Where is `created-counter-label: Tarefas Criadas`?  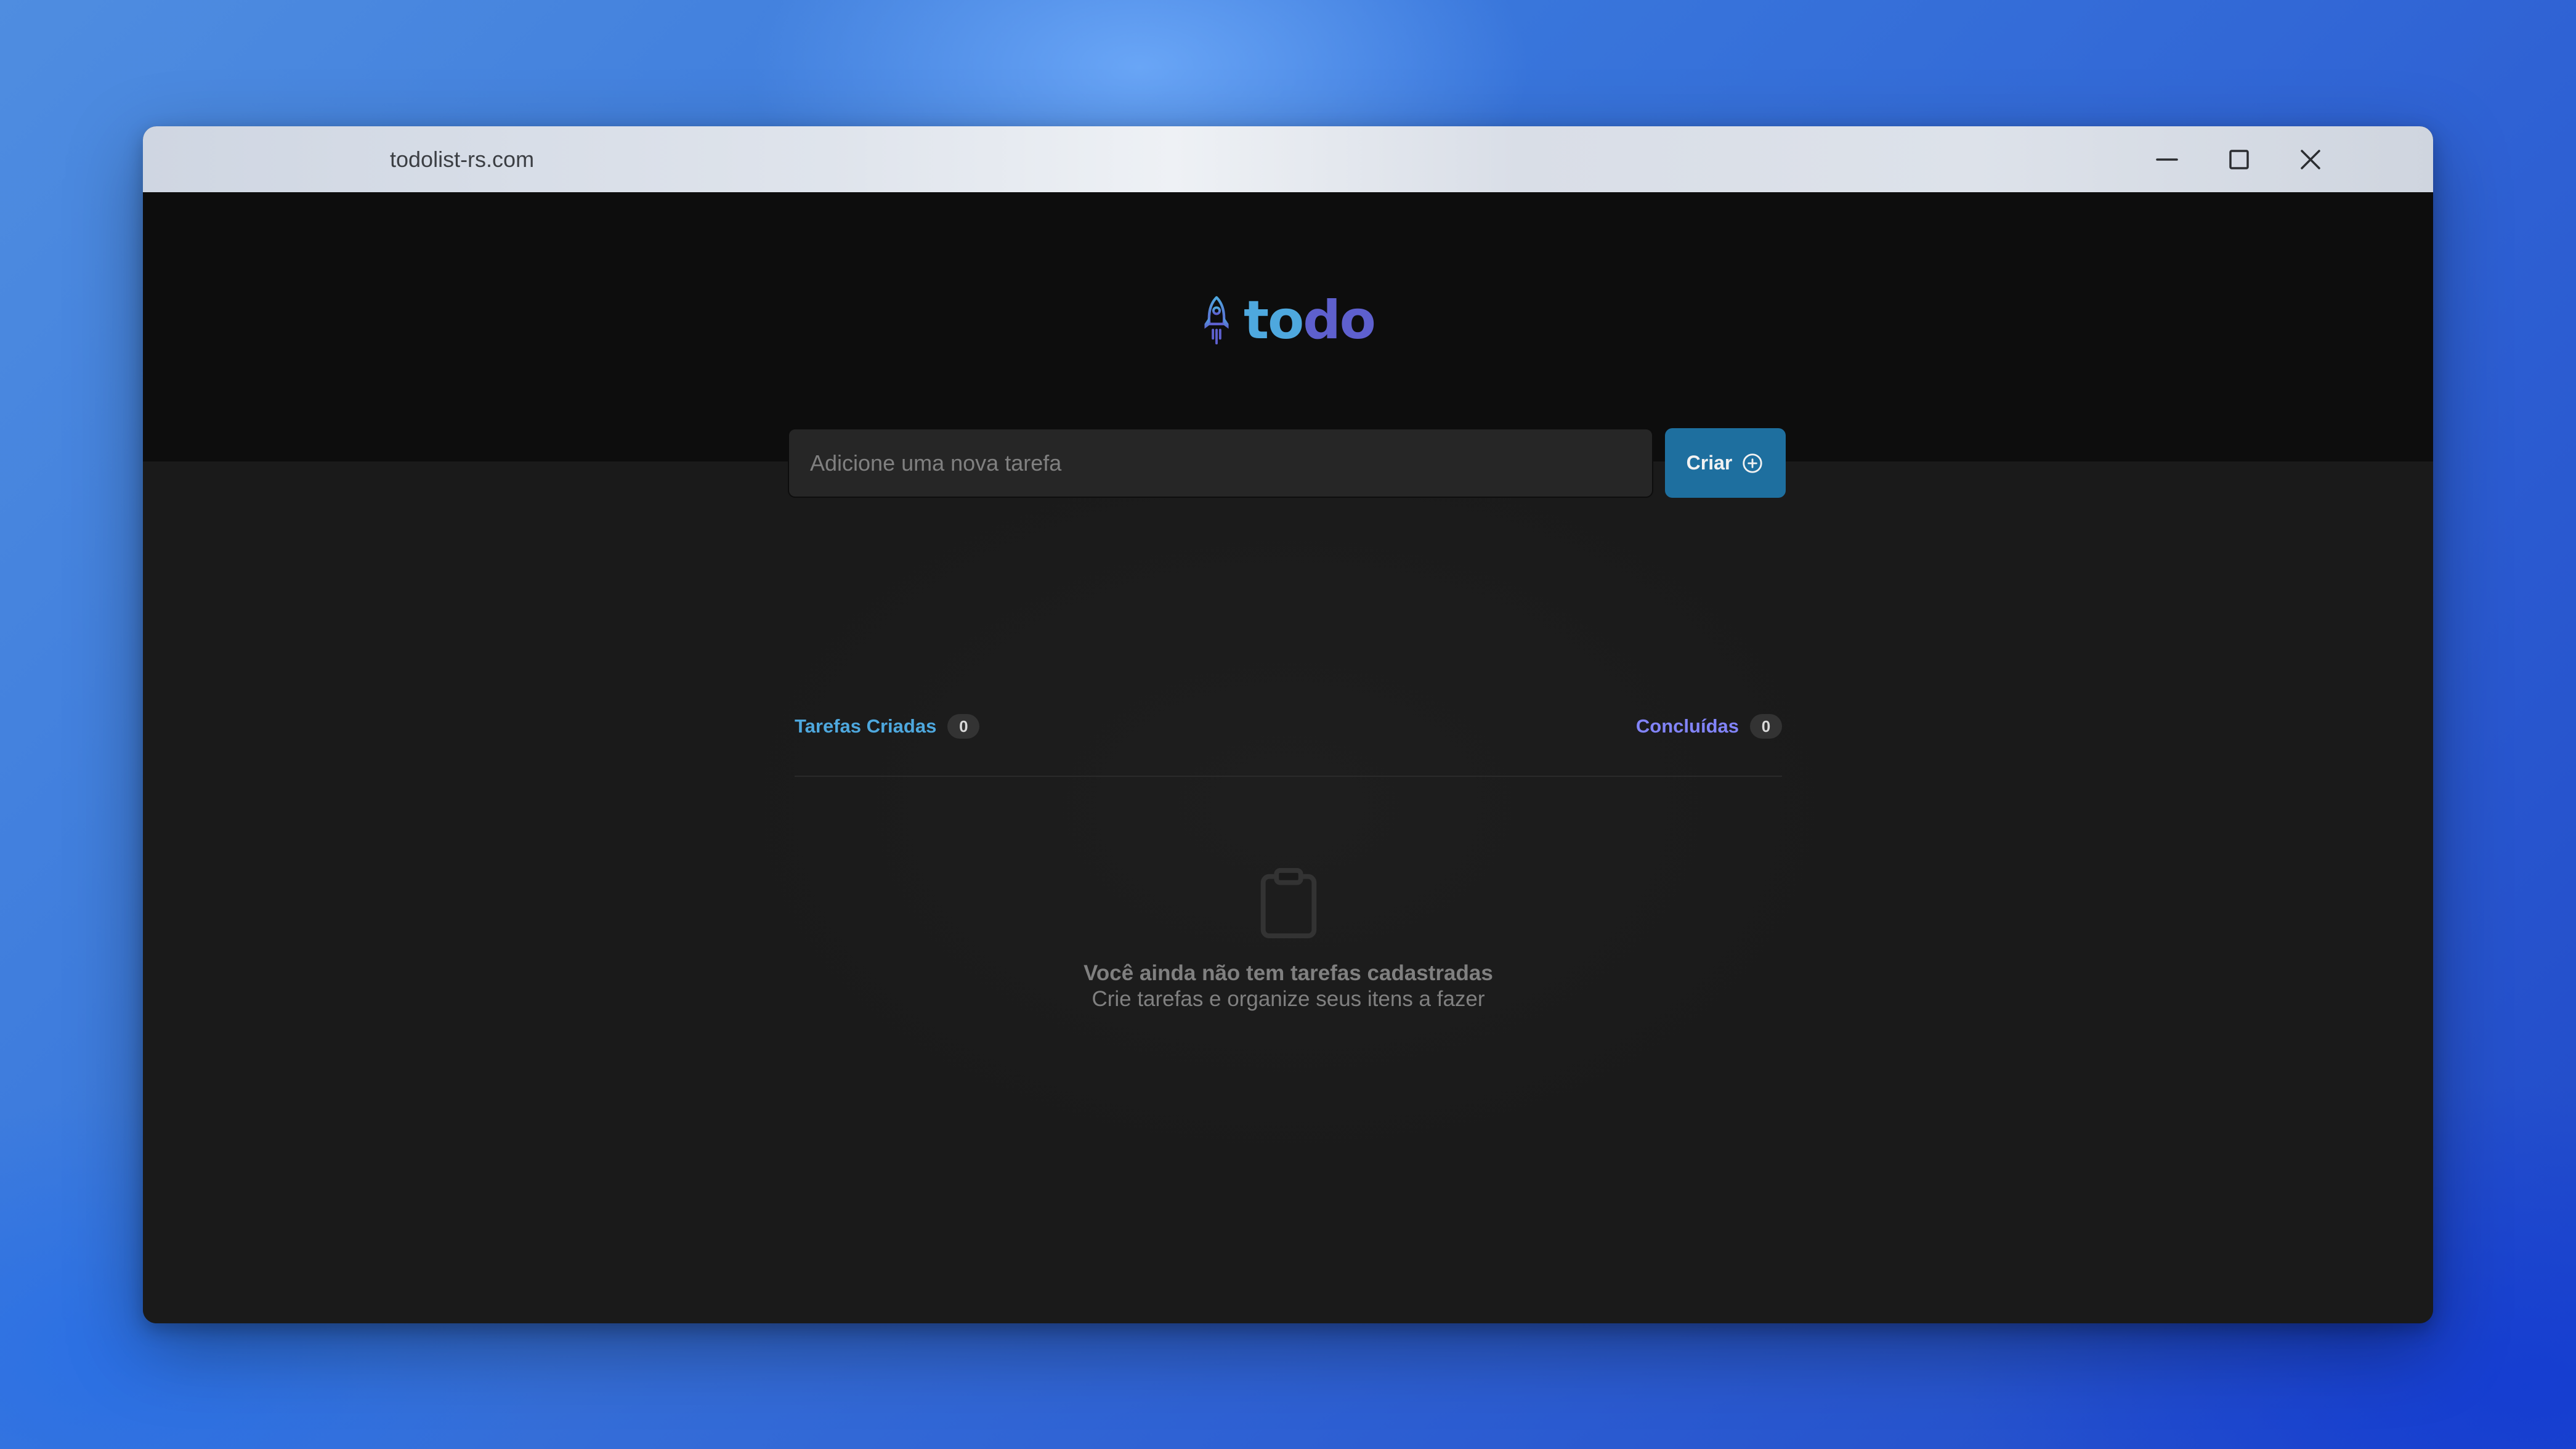
created-counter-label: Tarefas Criadas is located at coordinates (866, 726).